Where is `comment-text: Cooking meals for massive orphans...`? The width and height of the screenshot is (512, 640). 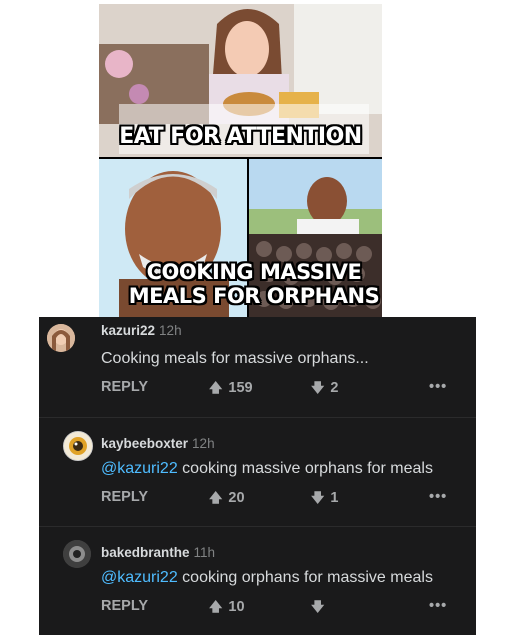
comment-text: Cooking meals for massive orphans... is located at coordinates (235, 358).